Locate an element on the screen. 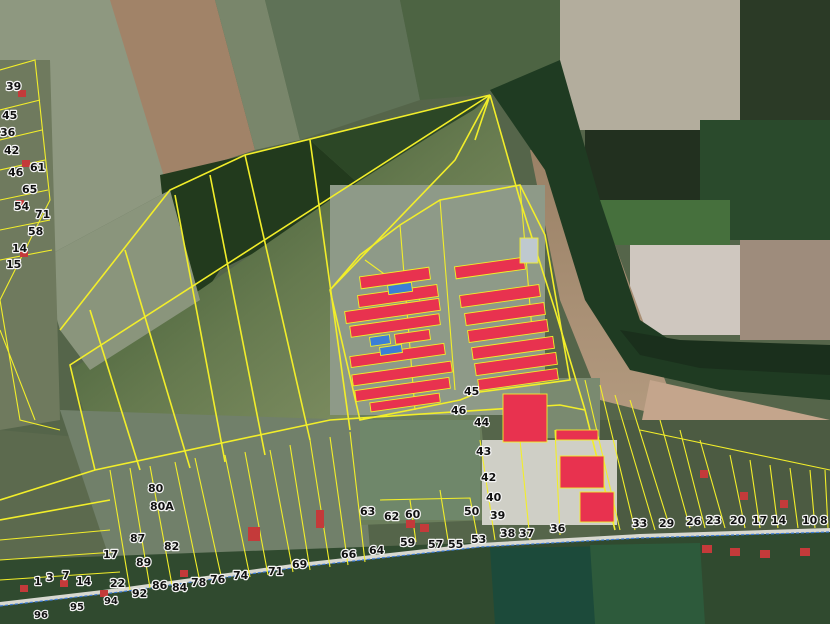 This screenshot has height=624, width=830. parcel-label: 26 is located at coordinates (694, 521).